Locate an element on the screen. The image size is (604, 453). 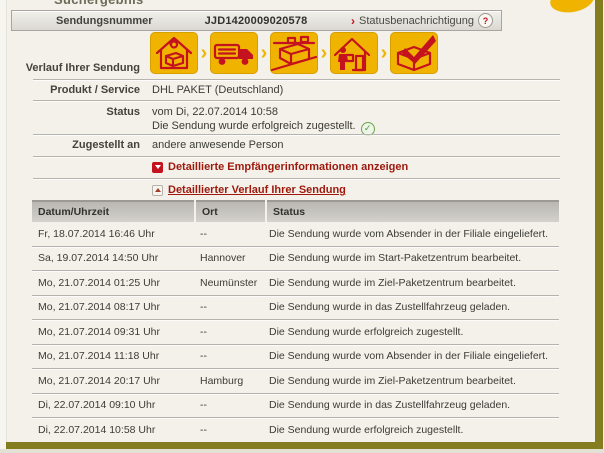
cell-ort: Hannover is located at coordinates (223, 258).